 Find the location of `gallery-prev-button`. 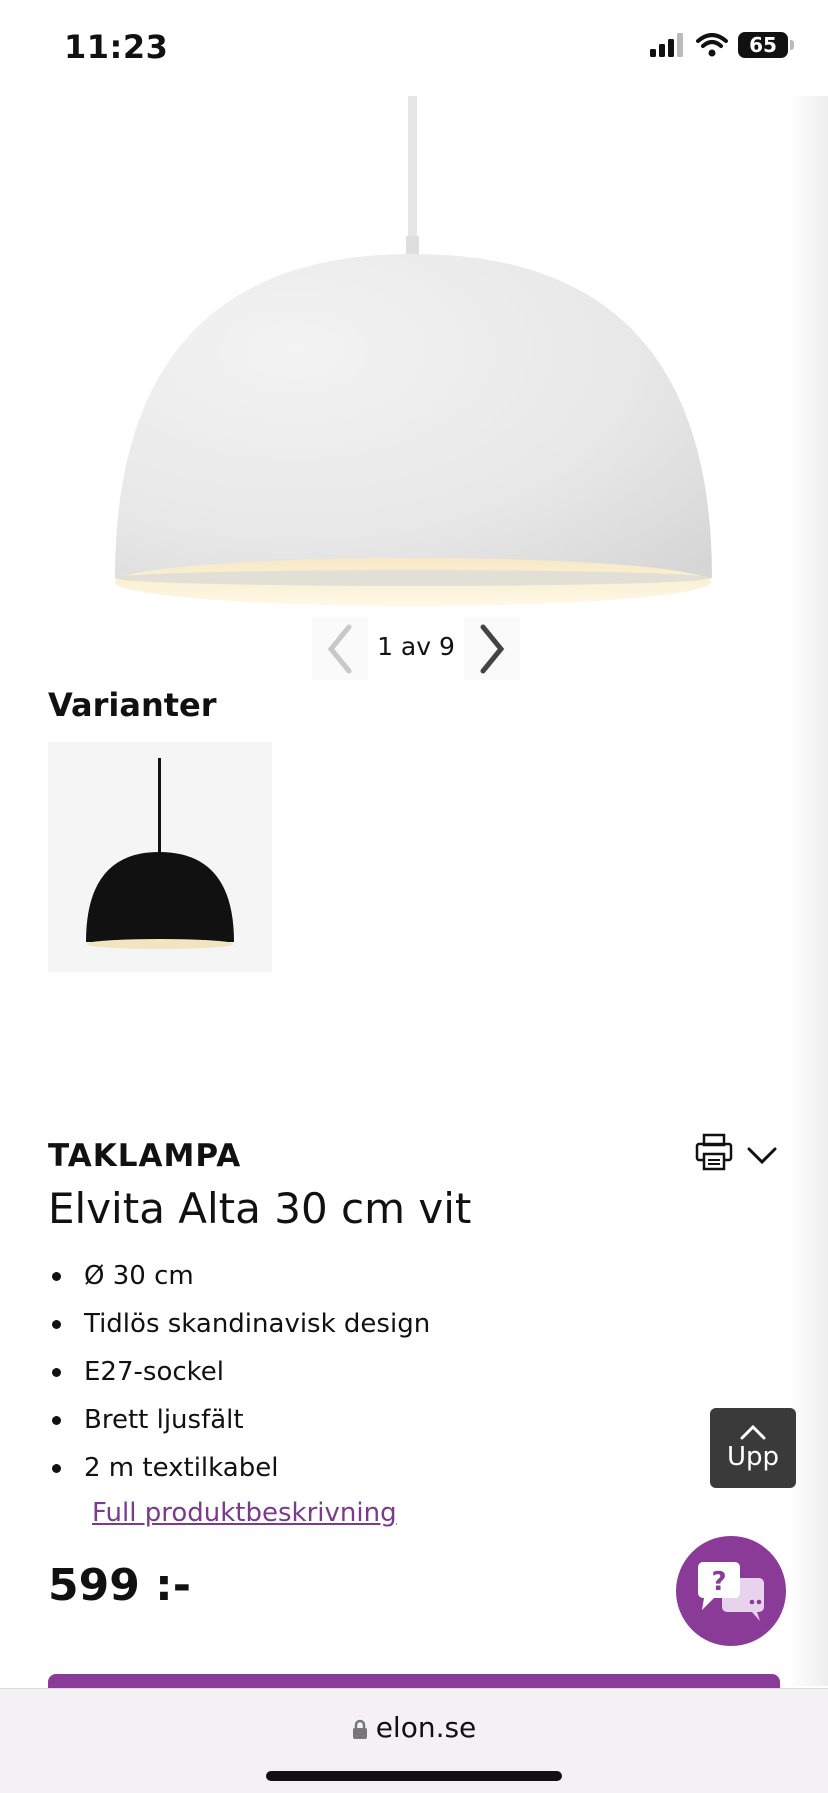

gallery-prev-button is located at coordinates (340, 649).